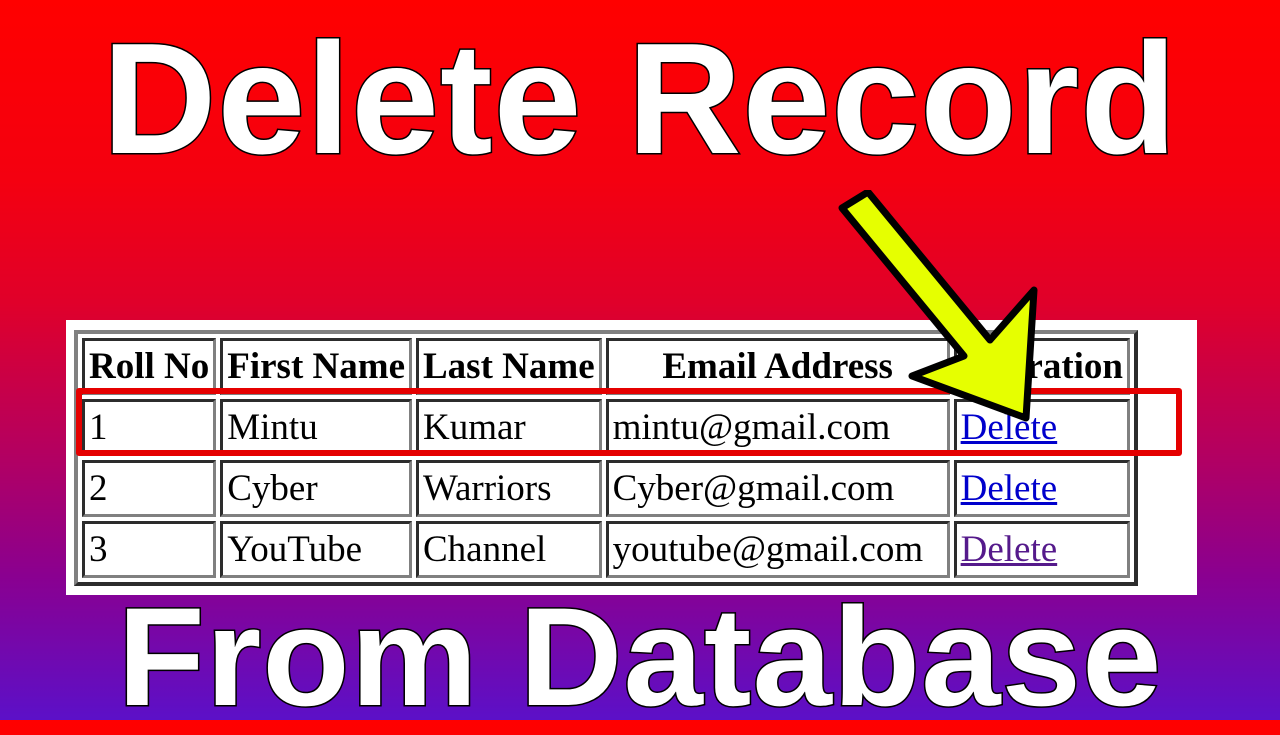 The width and height of the screenshot is (1280, 735). I want to click on cell-email: mintu@gmail.com, so click(777, 427).